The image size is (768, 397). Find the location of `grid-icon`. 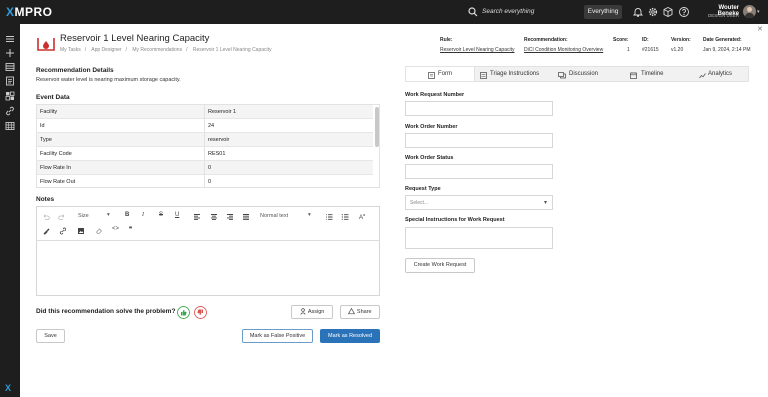

grid-icon is located at coordinates (10, 126).